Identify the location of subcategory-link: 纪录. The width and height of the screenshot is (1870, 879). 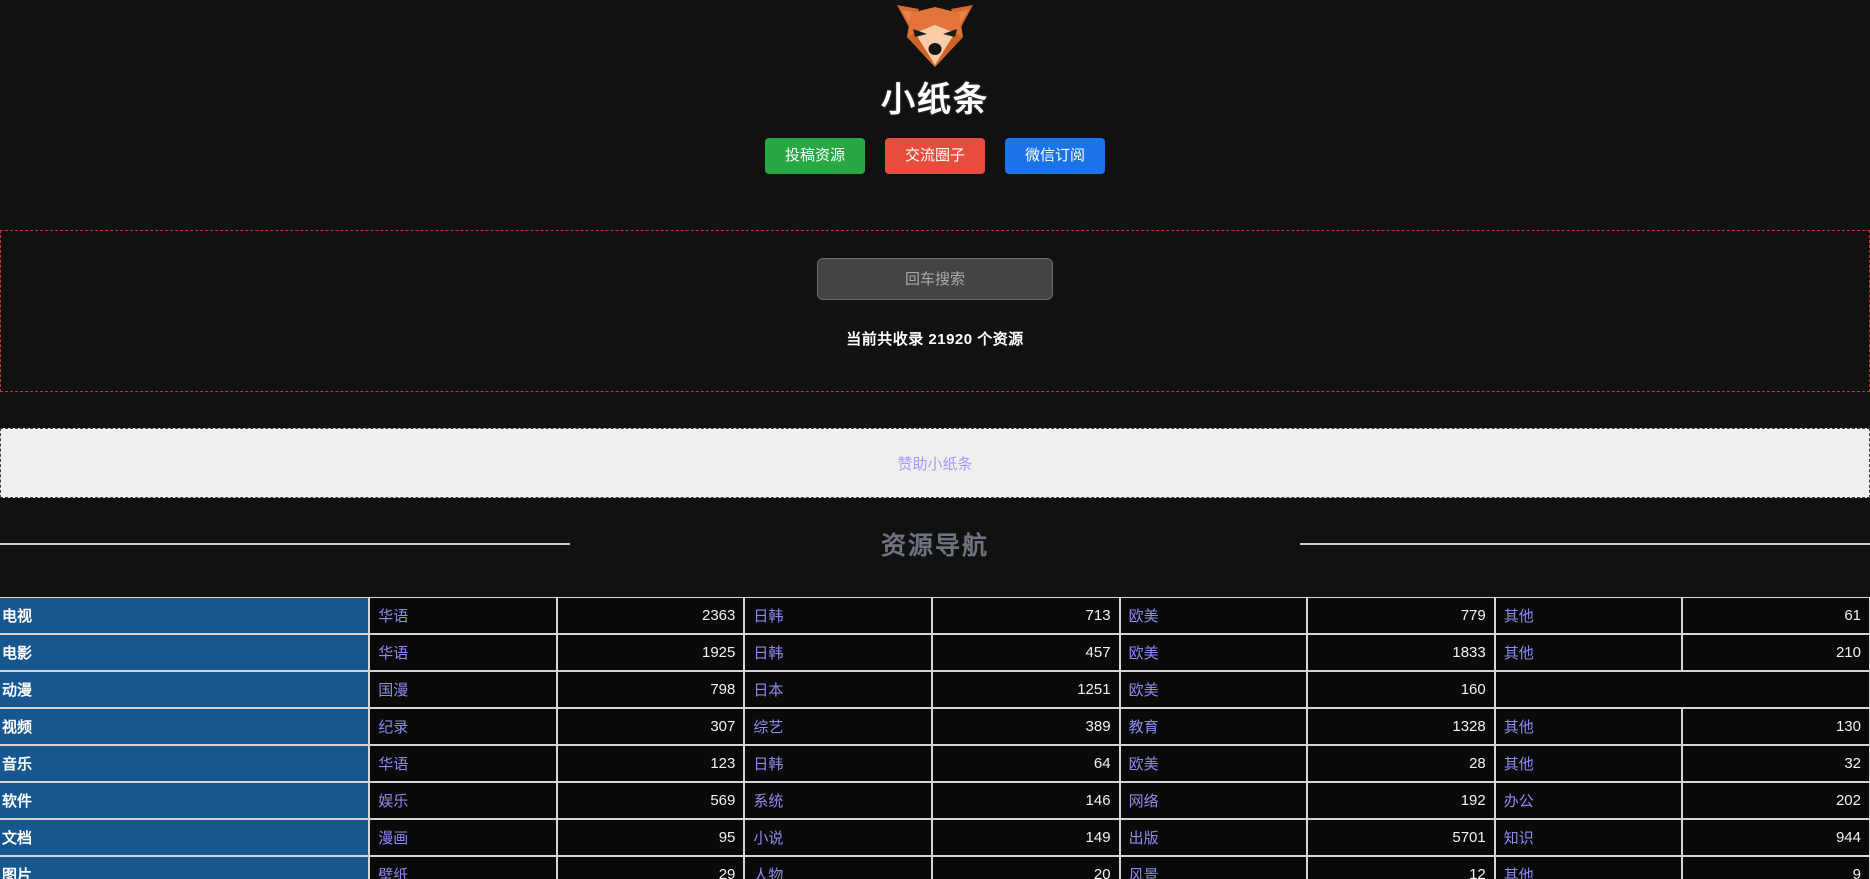
(463, 726).